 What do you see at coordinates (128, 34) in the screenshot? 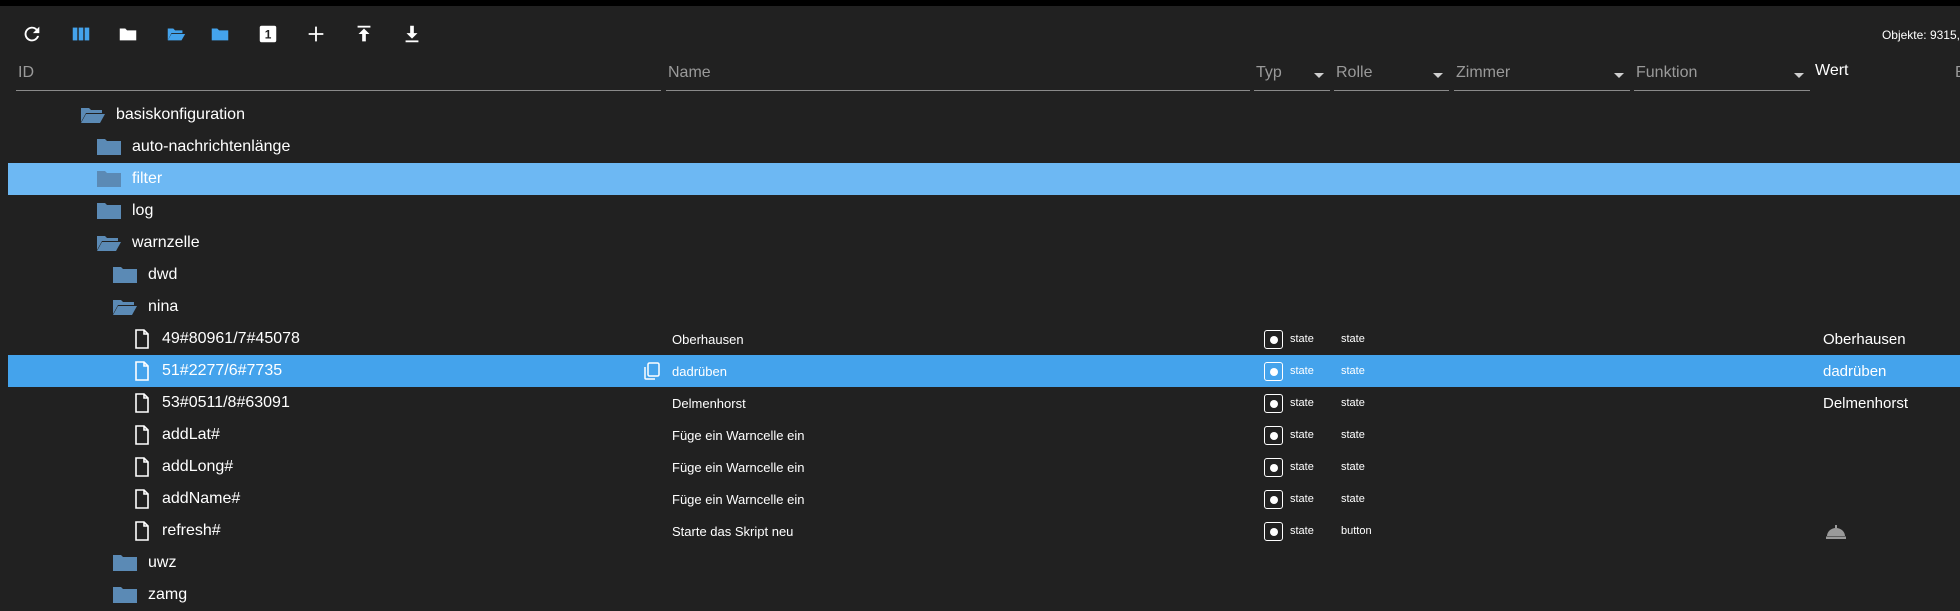
I see `folder-closed-icon` at bounding box center [128, 34].